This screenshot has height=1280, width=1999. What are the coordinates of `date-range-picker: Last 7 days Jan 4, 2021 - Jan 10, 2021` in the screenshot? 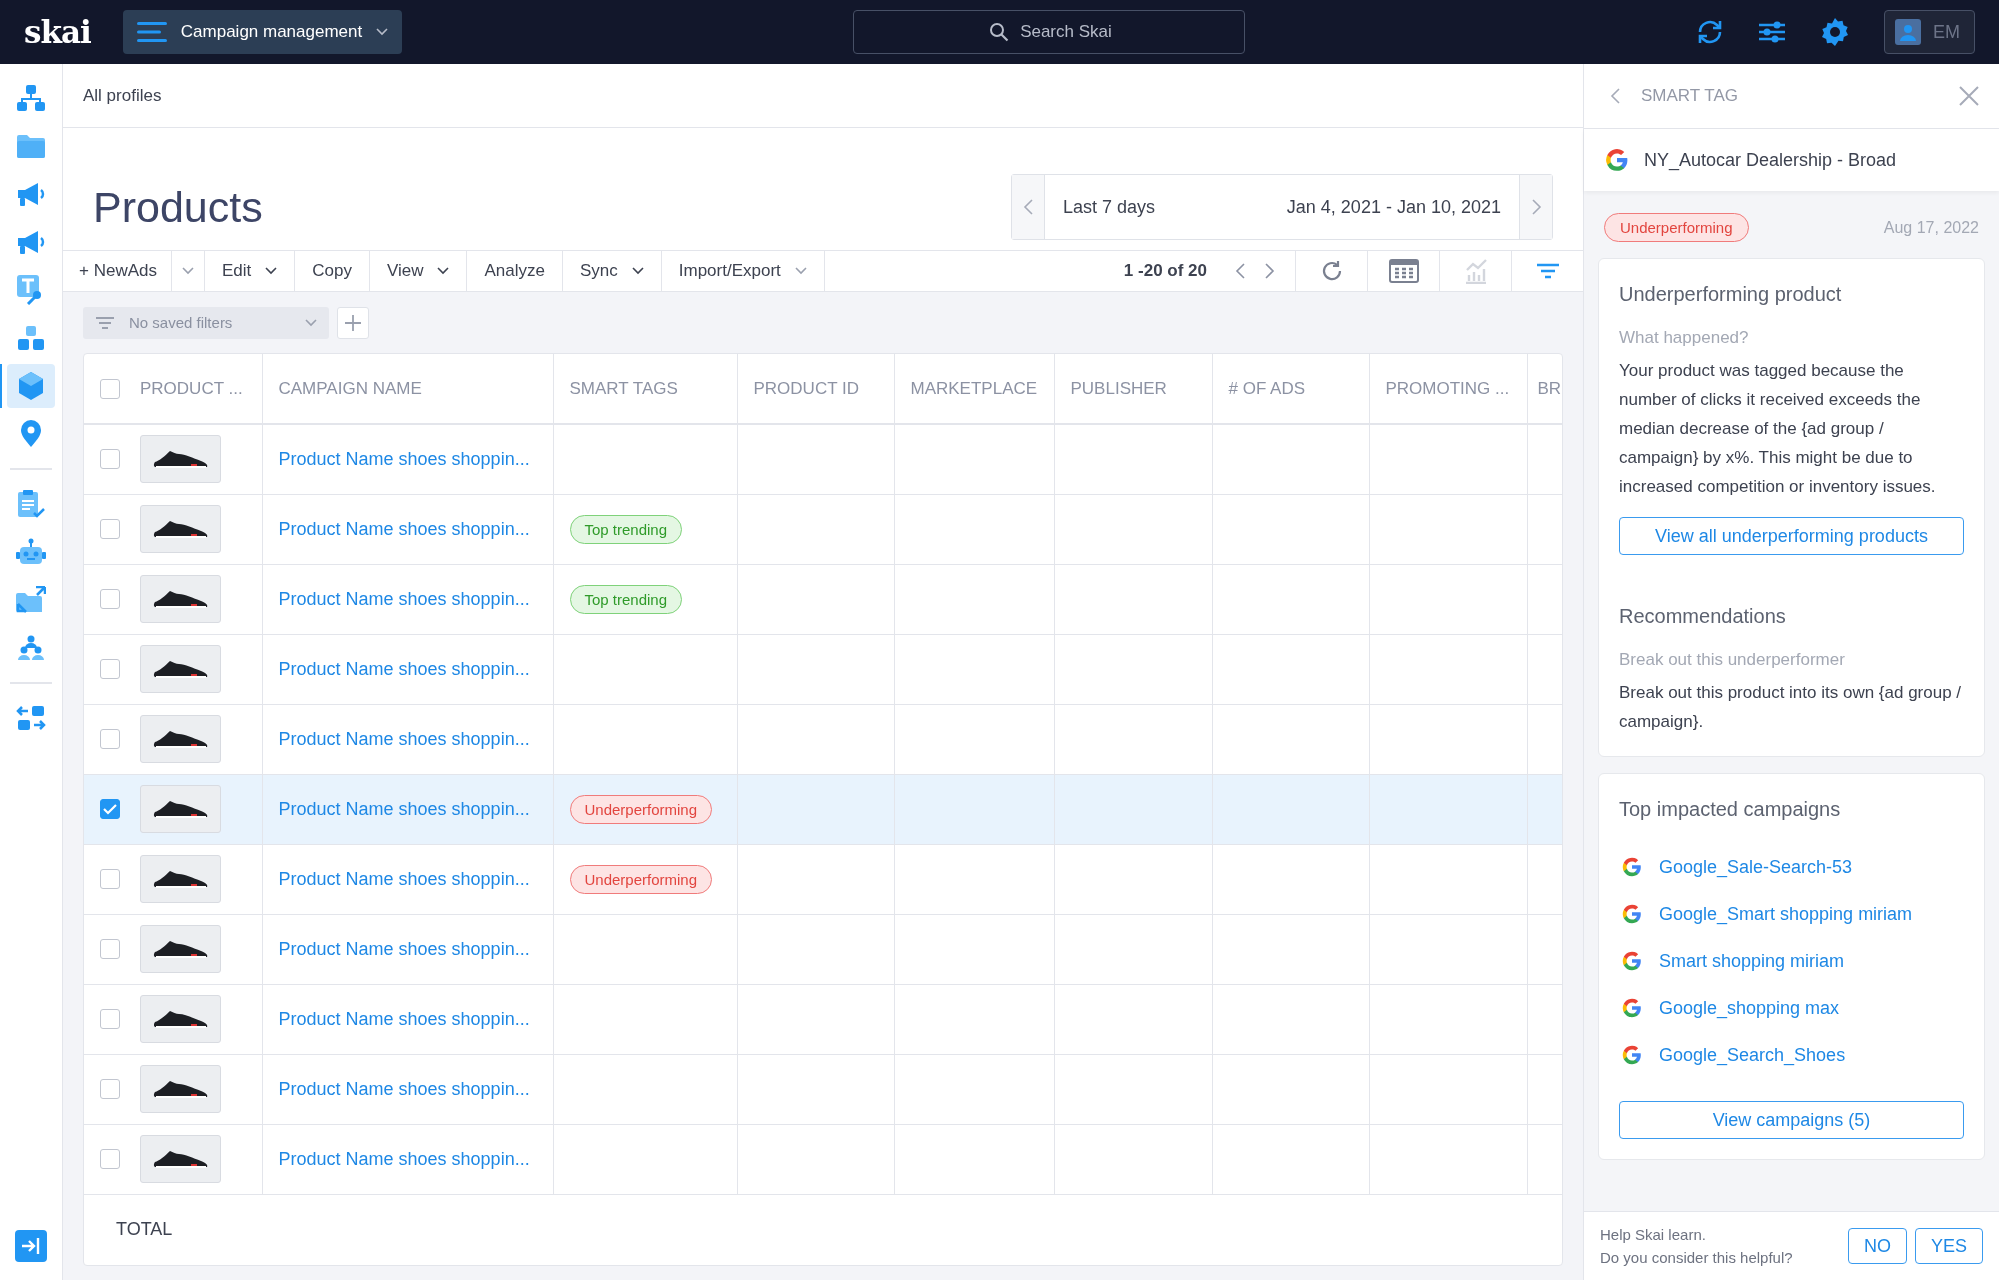 It's located at (1282, 207).